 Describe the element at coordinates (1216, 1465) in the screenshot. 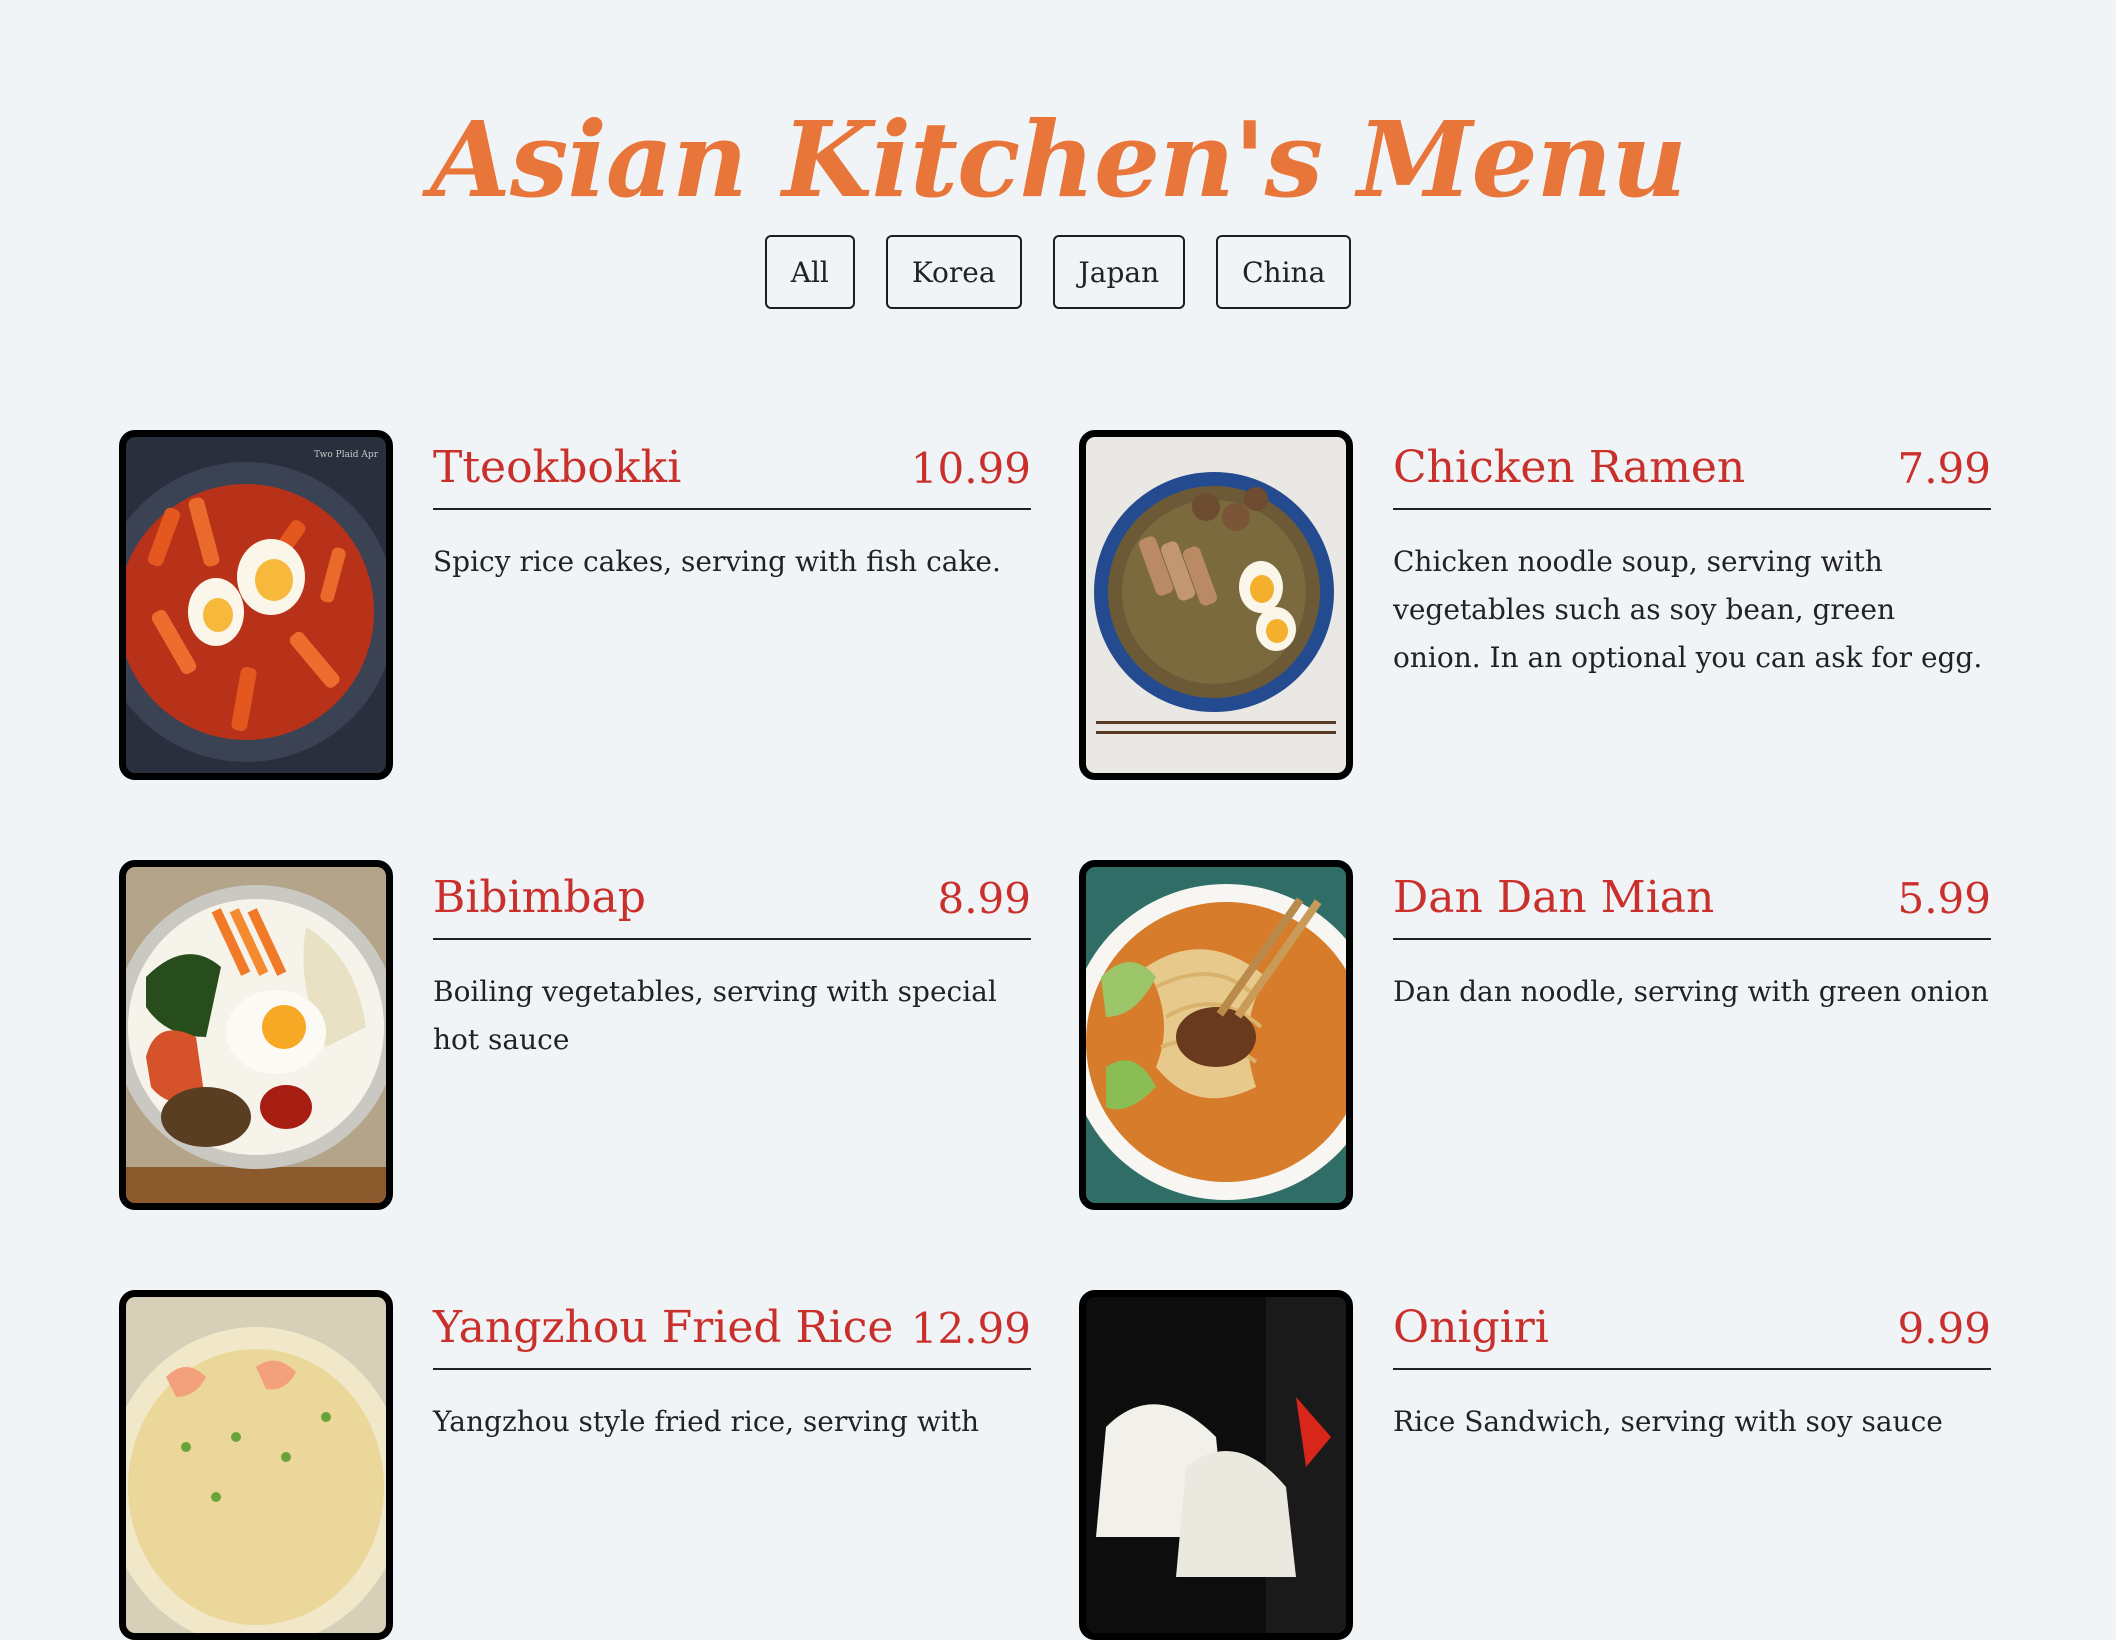

I see `onigiri-image` at that location.